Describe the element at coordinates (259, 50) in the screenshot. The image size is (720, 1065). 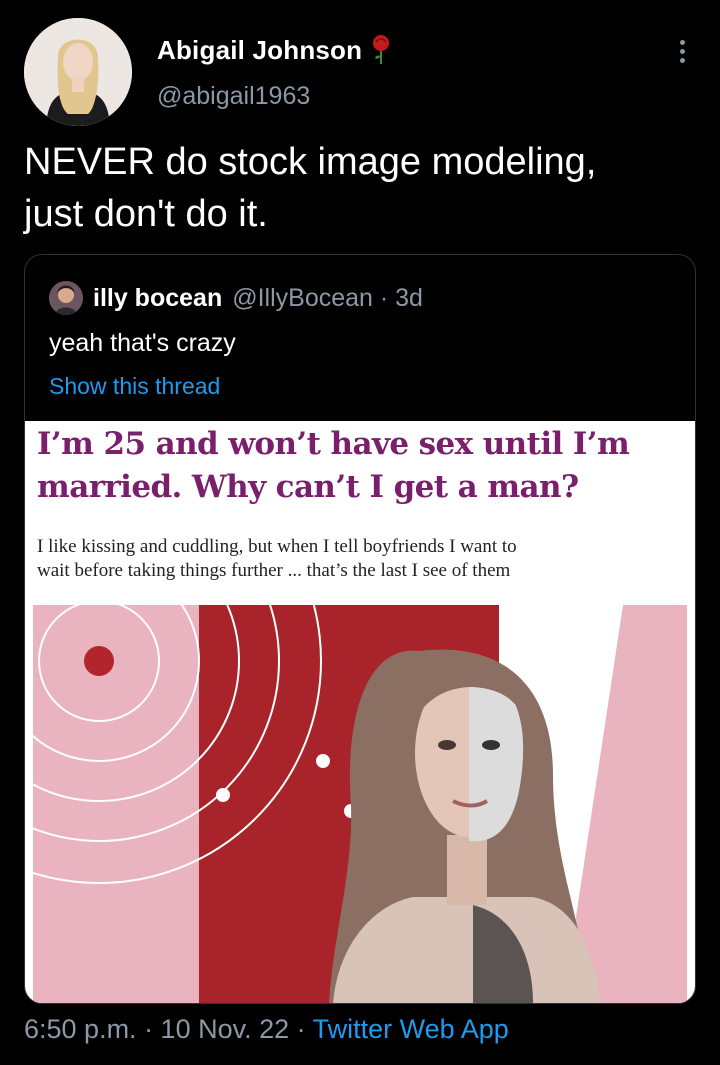
I see `author-name: Abigail Johnson` at that location.